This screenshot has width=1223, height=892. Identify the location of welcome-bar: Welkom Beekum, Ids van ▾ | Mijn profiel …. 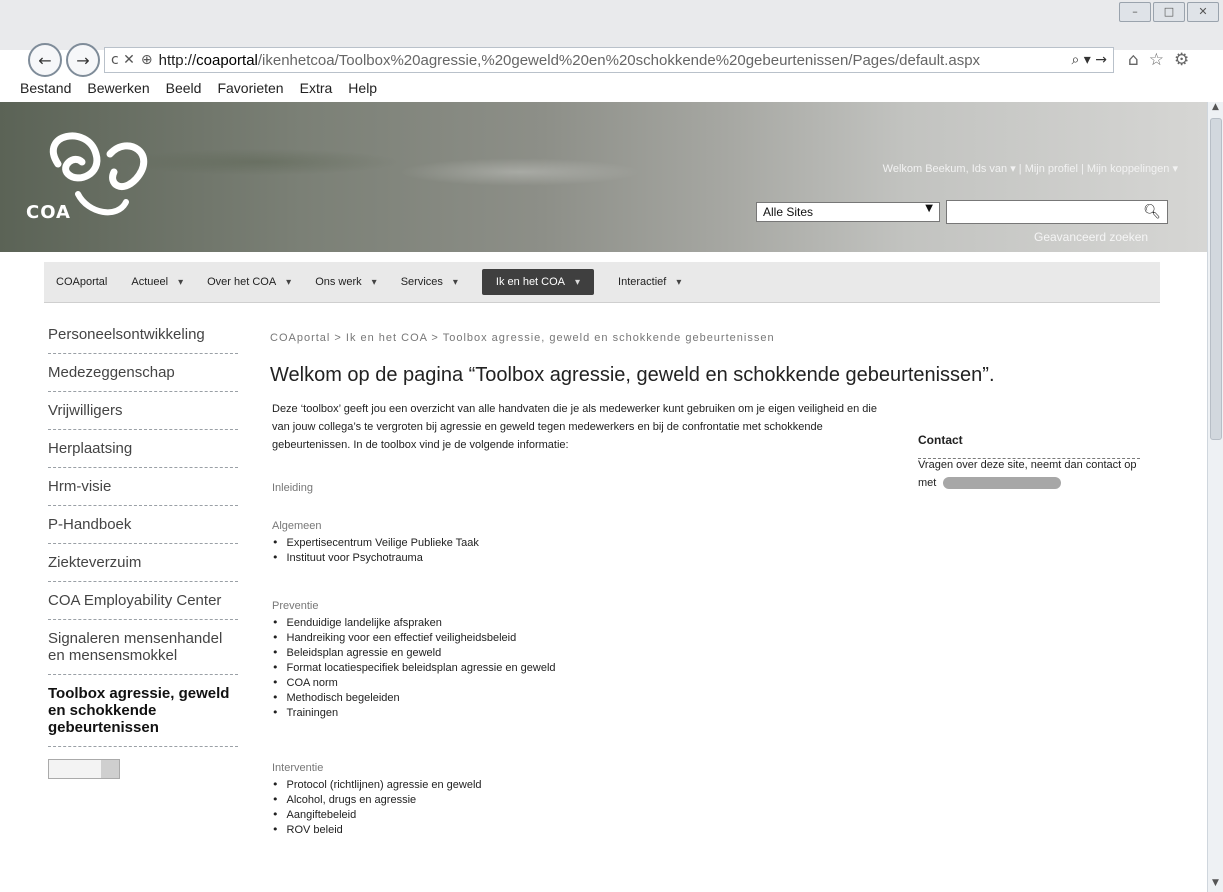
(1030, 168).